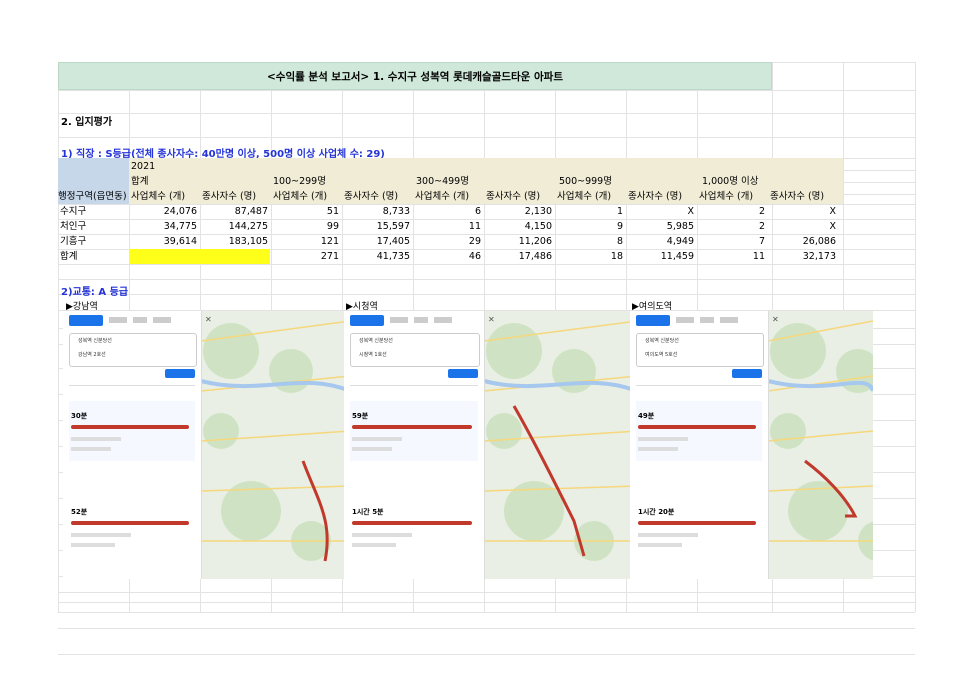 Image resolution: width=973 pixels, height=688 pixels. I want to click on table-value-cell: 4,949, so click(680, 241).